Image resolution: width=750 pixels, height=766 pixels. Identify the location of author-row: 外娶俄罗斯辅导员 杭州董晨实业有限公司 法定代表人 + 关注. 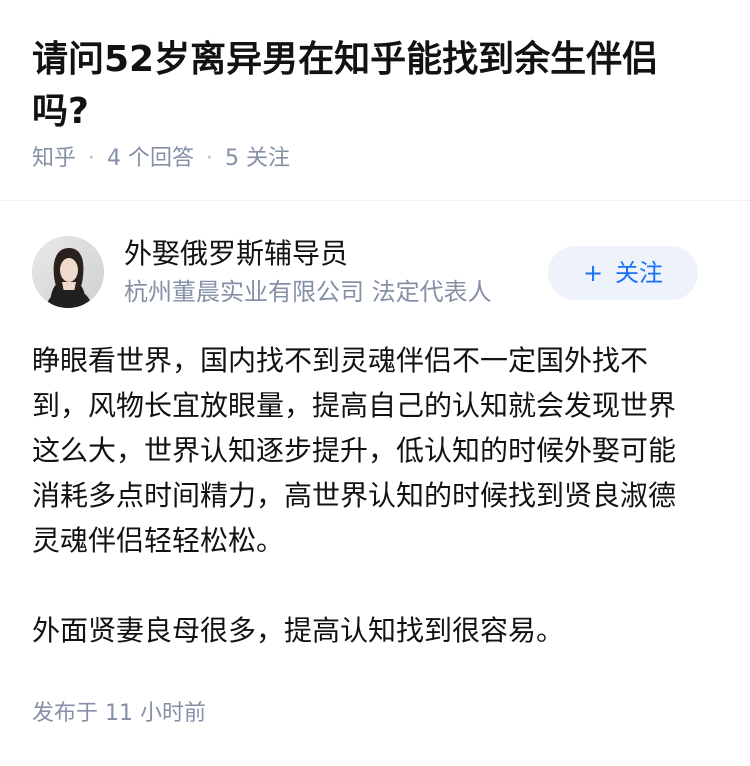
(375, 273).